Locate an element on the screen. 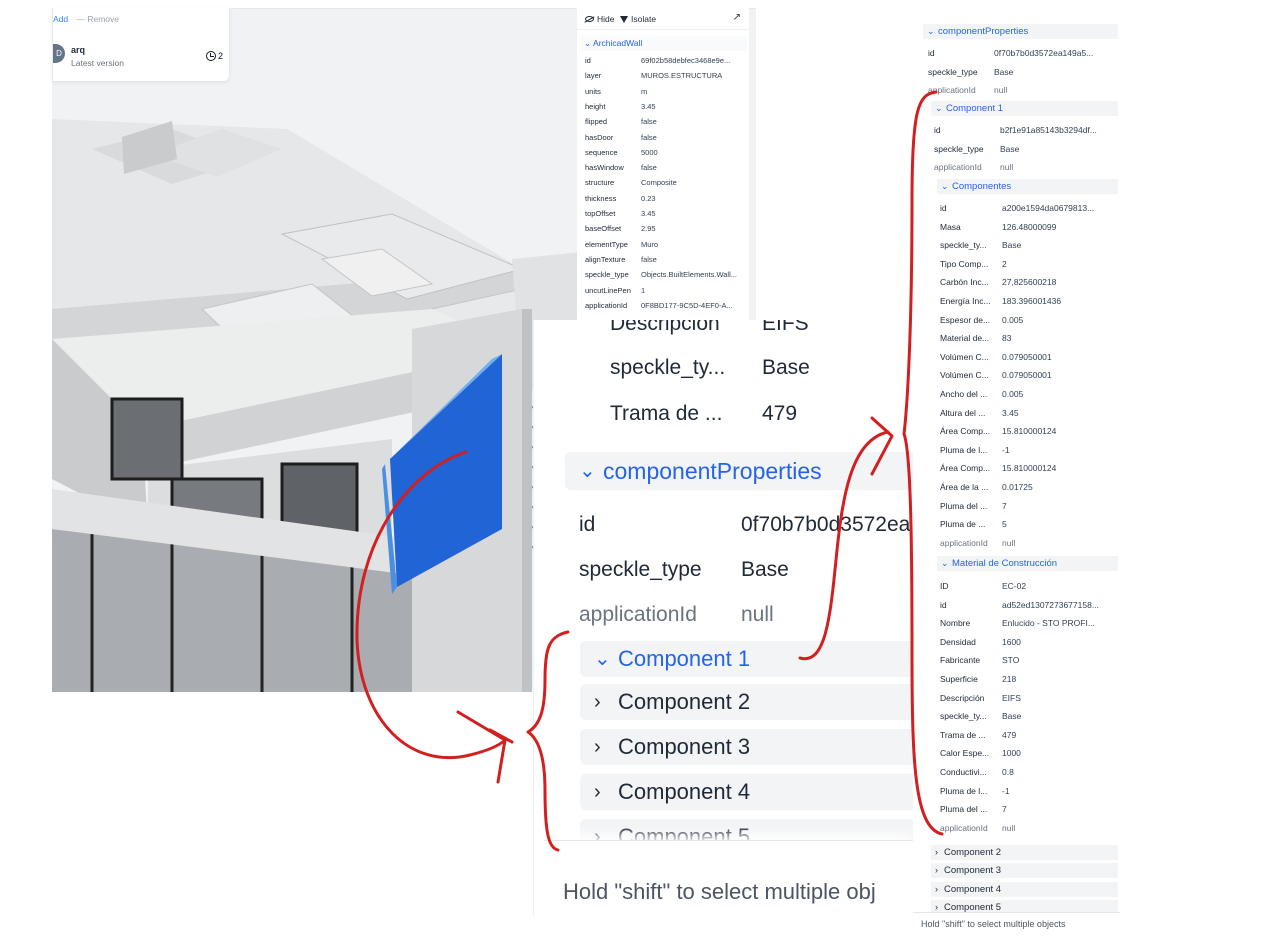 The width and height of the screenshot is (1280, 940). property-row: Trama de ... 479 is located at coordinates (1026, 735).